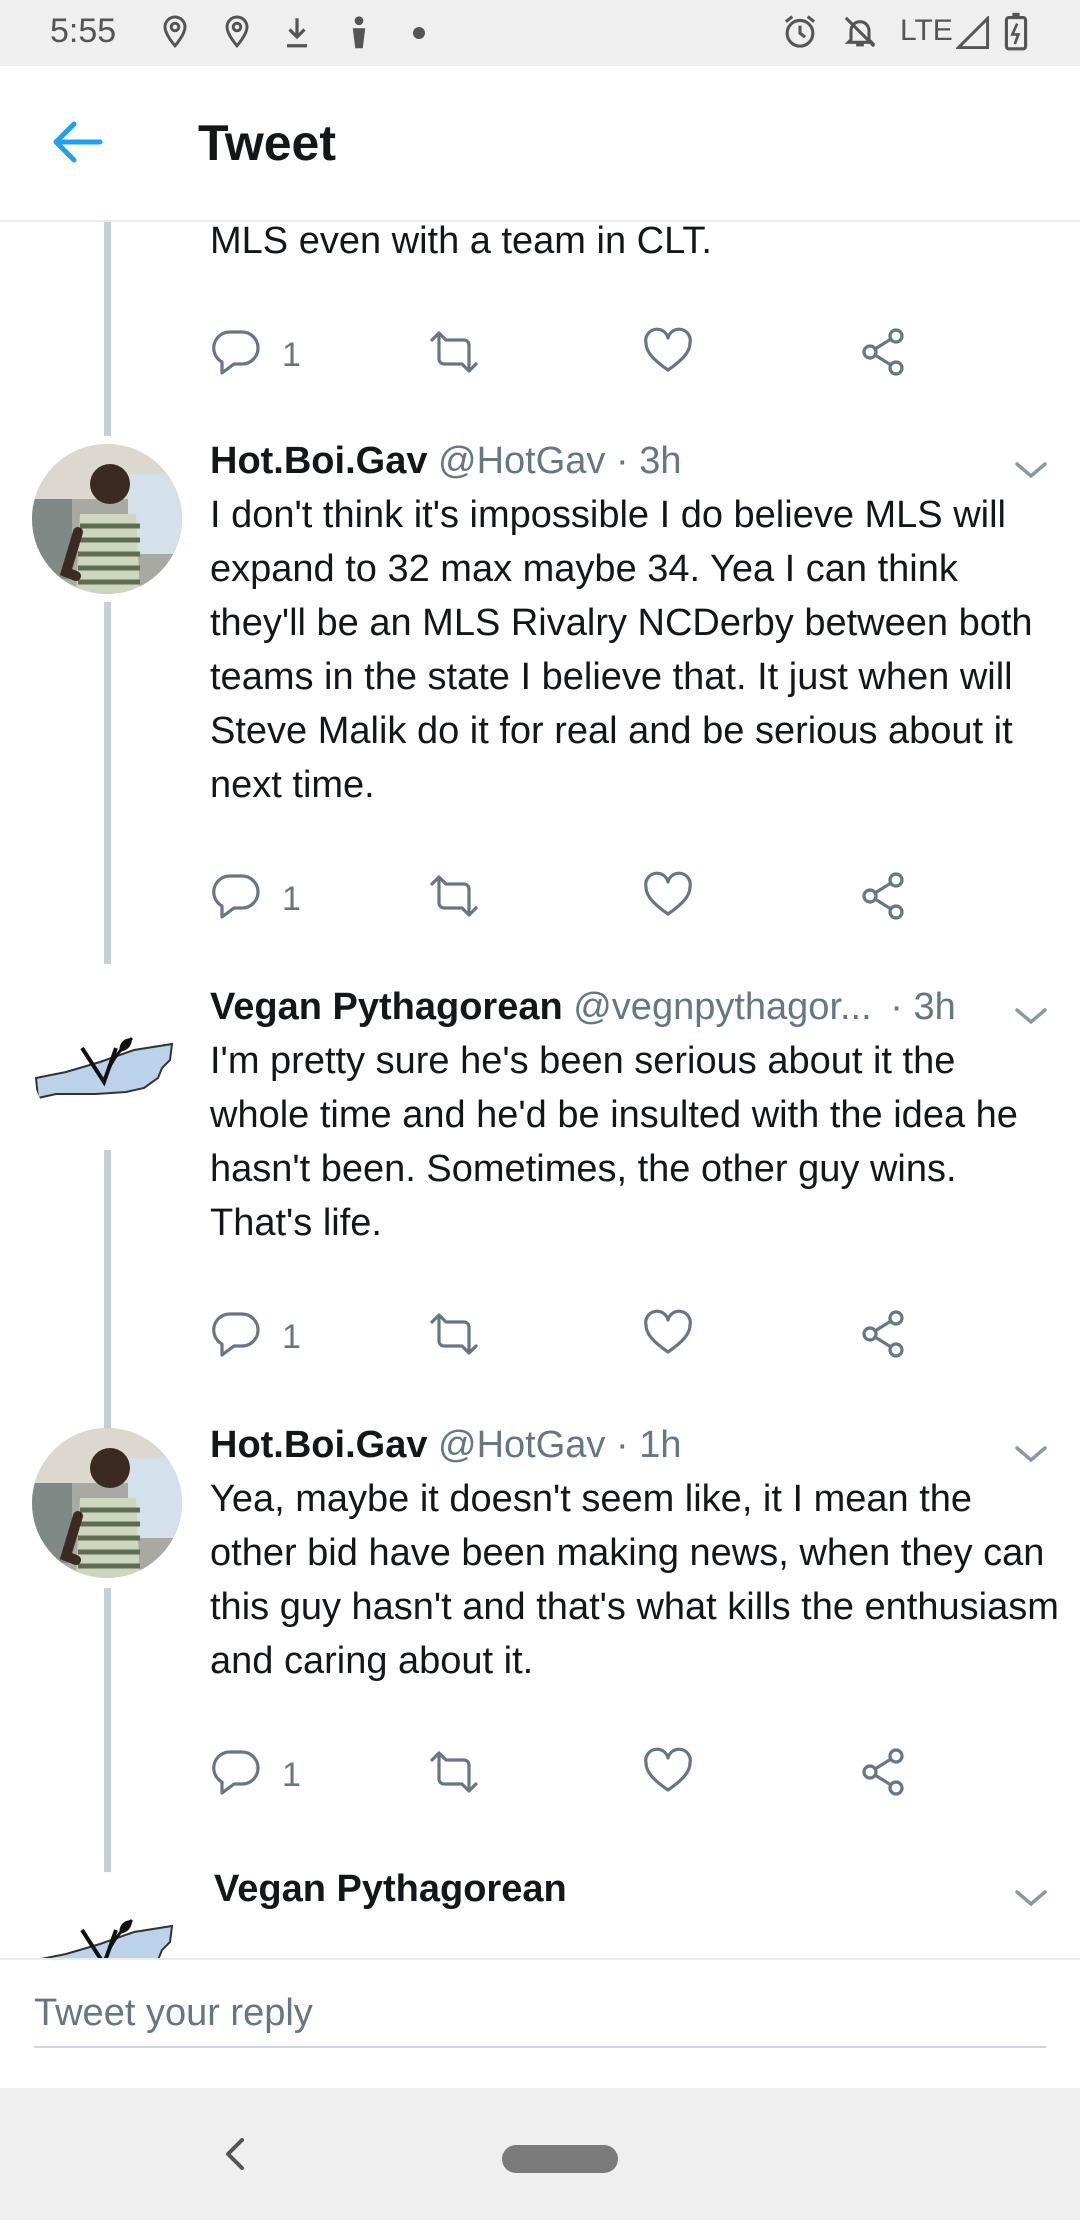 This screenshot has height=2220, width=1080. Describe the element at coordinates (973, 33) in the screenshot. I see `signal-icon` at that location.